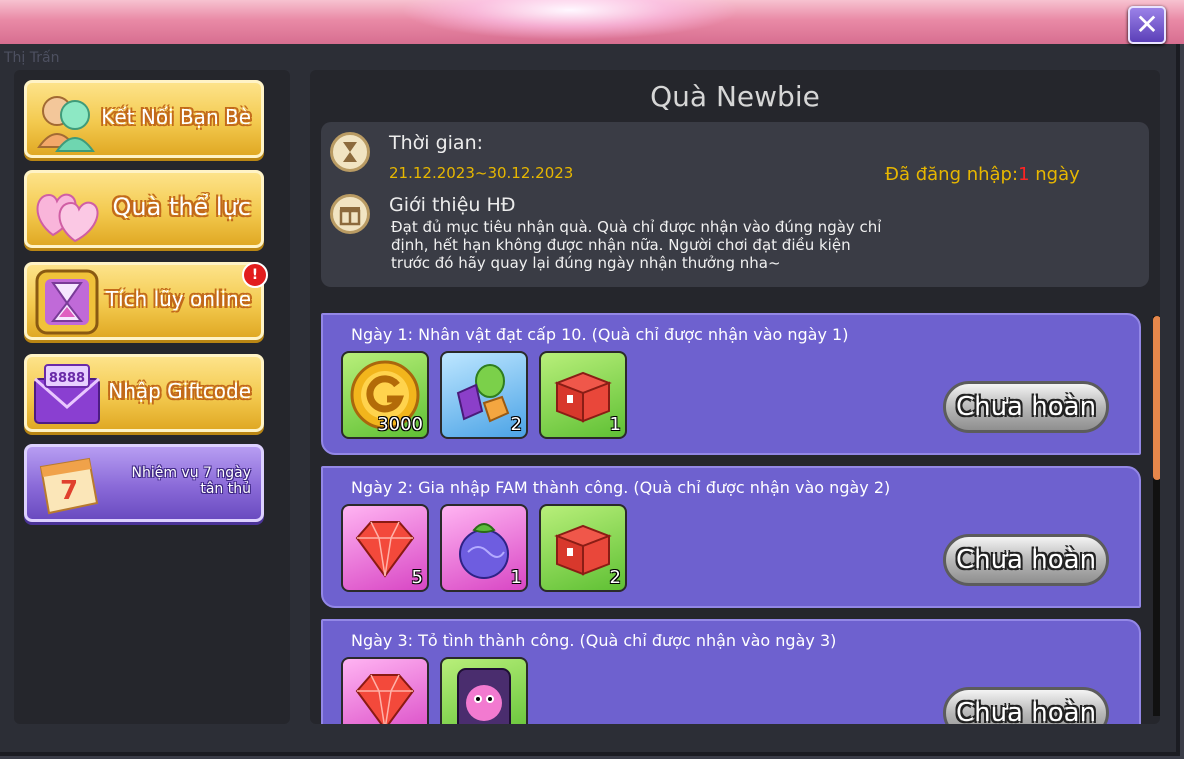 This screenshot has width=1184, height=759. What do you see at coordinates (400, 424) in the screenshot?
I see `reward-quantity: 3000` at bounding box center [400, 424].